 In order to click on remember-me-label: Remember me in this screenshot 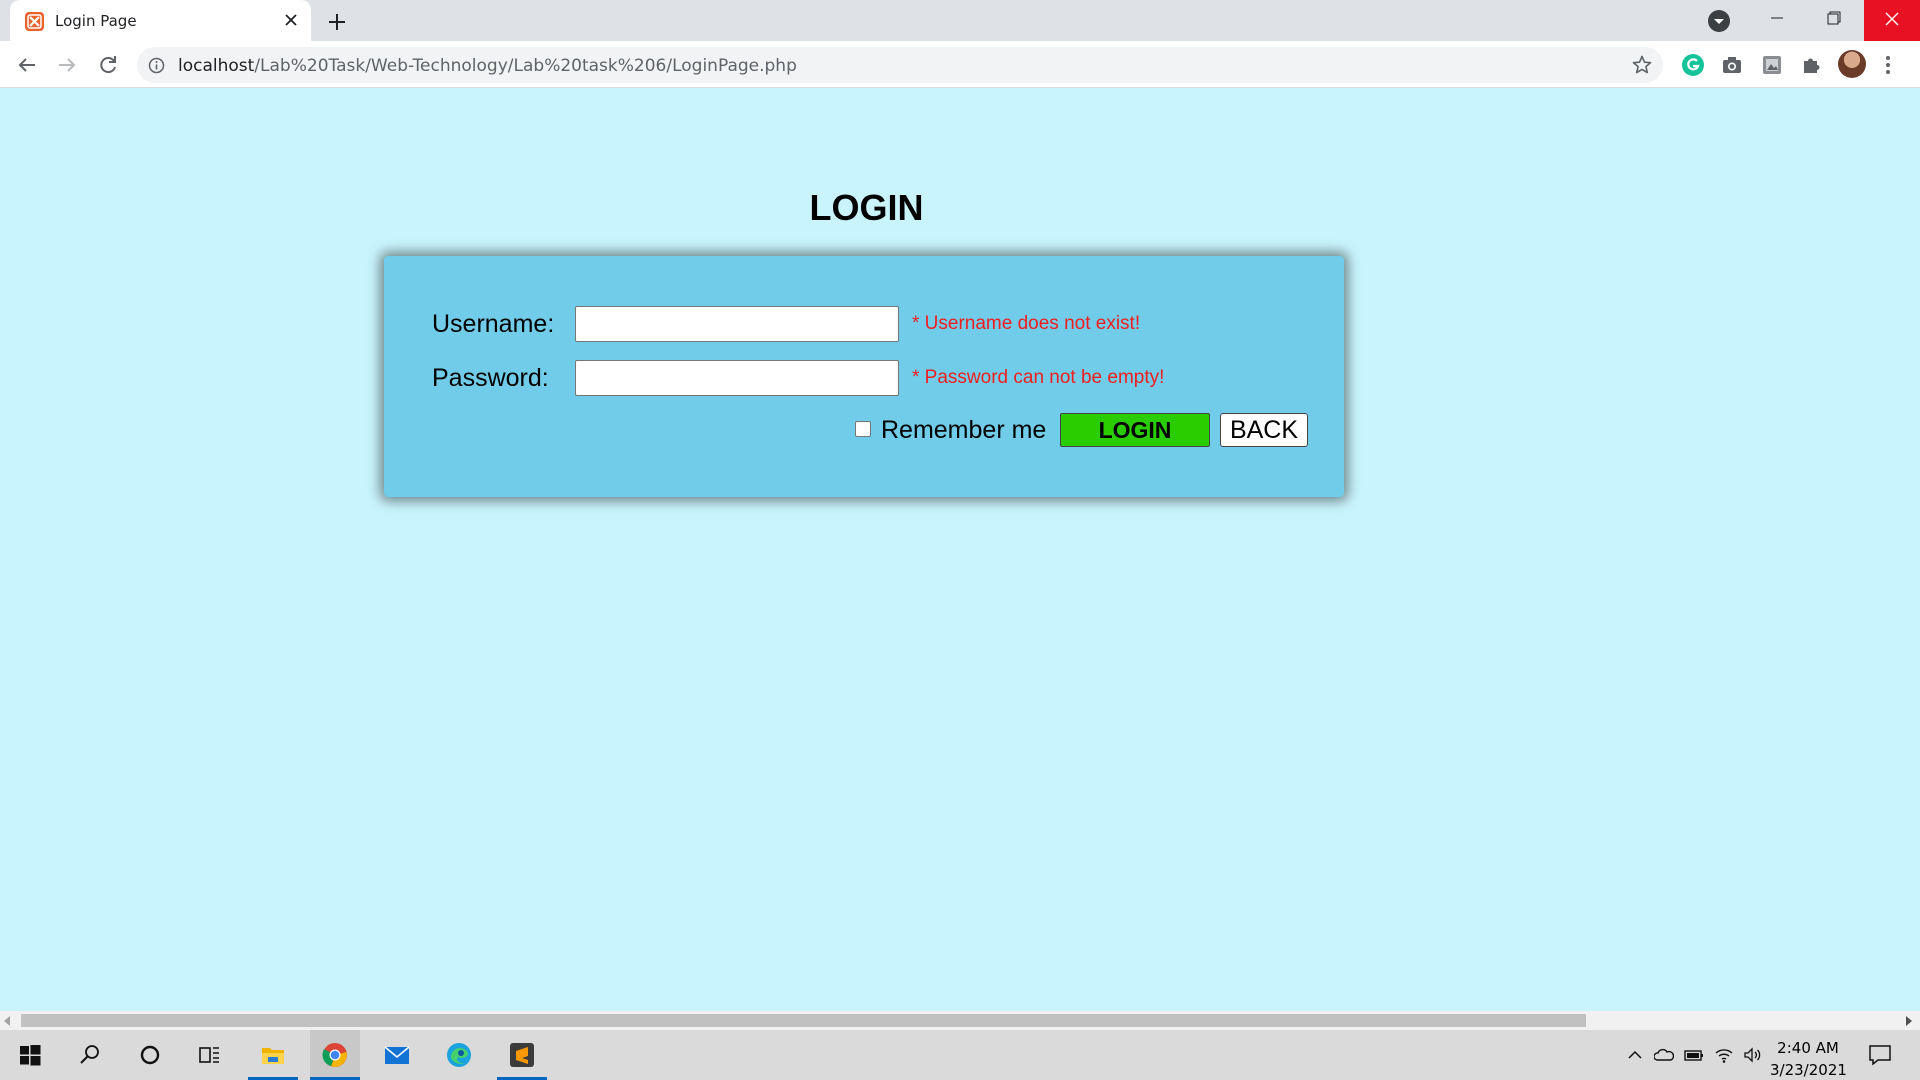, I will do `click(964, 430)`.